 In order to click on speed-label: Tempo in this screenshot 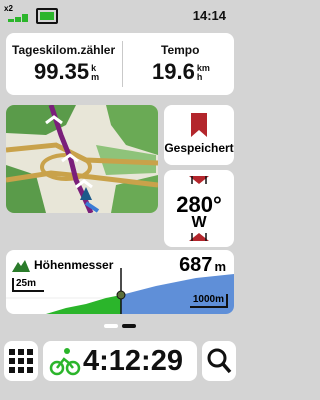, I will do `click(180, 50)`.